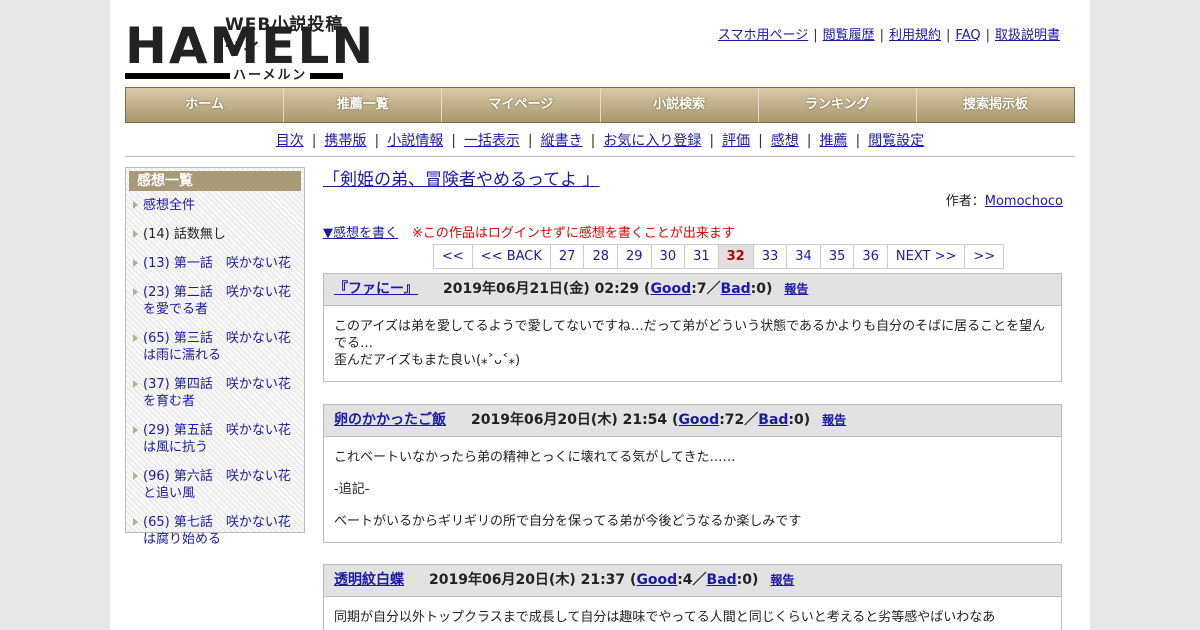  I want to click on pager-page: 30, so click(669, 256).